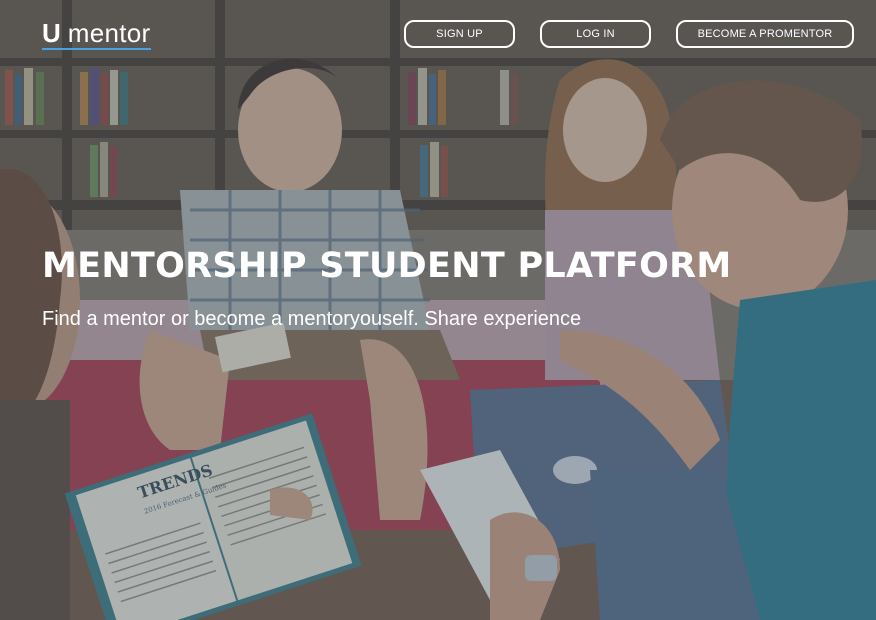  Describe the element at coordinates (51, 33) in the screenshot. I see `logo-mark: U` at that location.